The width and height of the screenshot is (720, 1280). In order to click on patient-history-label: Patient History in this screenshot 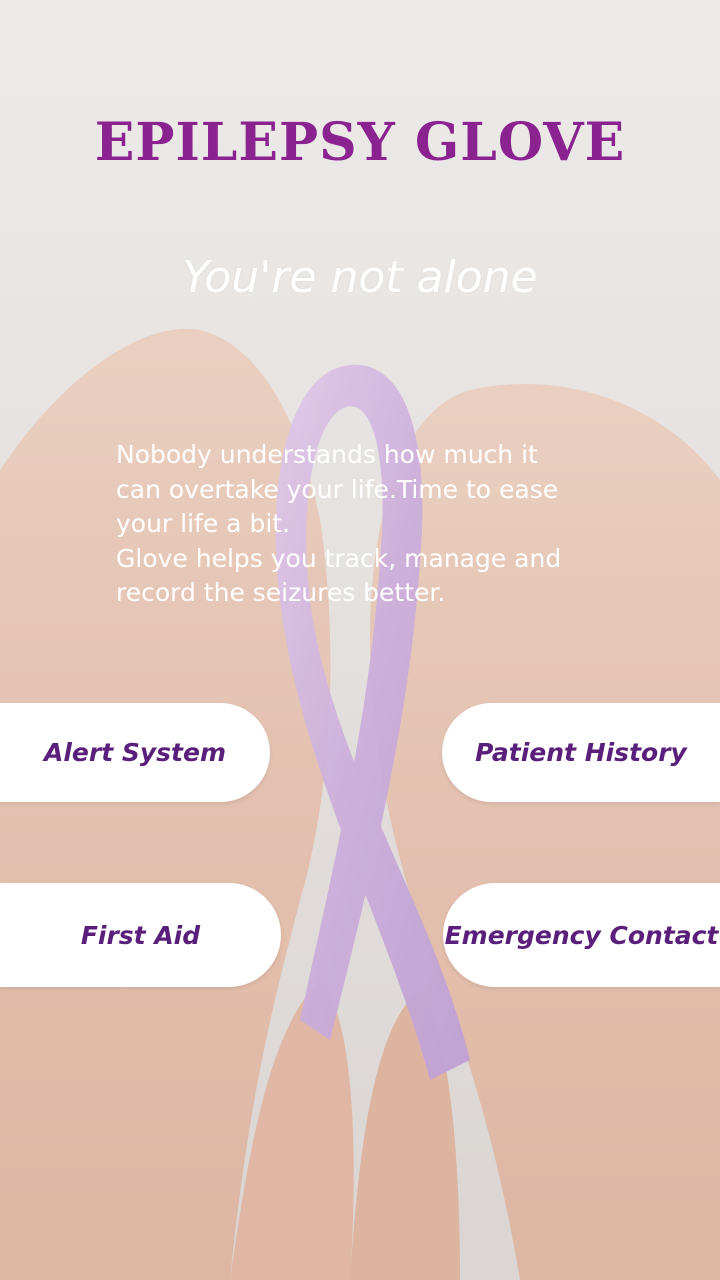, I will do `click(581, 752)`.